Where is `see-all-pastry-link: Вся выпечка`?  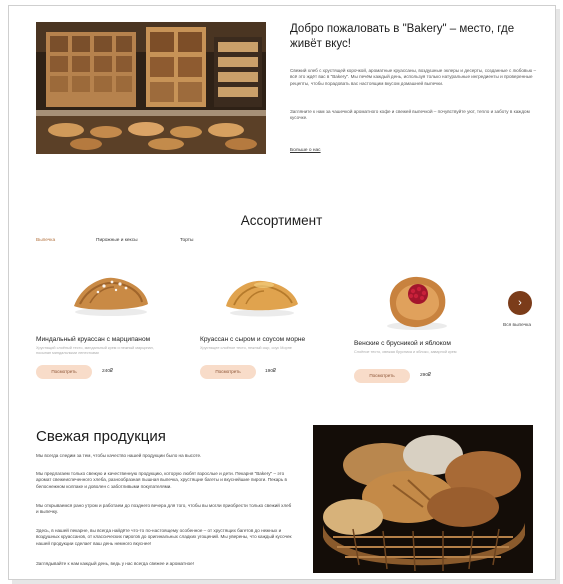 see-all-pastry-link: Вся выпечка is located at coordinates (517, 325).